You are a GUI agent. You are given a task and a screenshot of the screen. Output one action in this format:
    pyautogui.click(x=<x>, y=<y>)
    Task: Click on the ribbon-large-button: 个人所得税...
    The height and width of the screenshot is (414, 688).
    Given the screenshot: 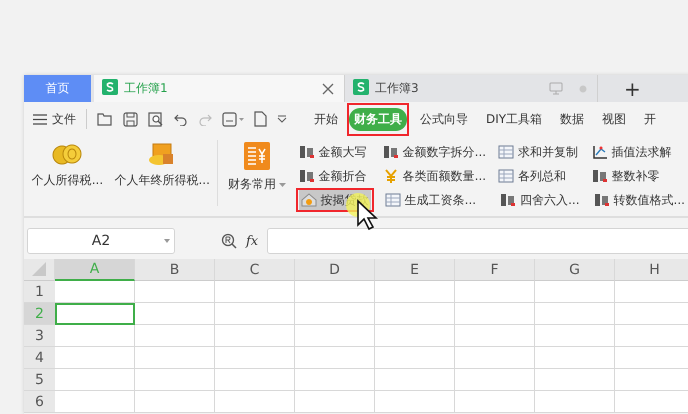 What is the action you would take?
    pyautogui.click(x=67, y=171)
    